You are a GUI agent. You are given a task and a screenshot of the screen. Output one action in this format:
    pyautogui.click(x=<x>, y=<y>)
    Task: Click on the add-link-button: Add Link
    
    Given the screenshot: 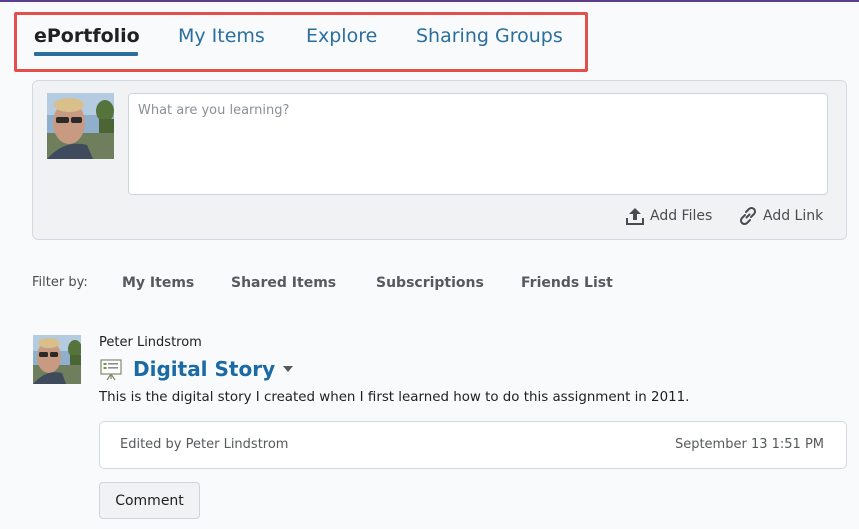 What is the action you would take?
    pyautogui.click(x=780, y=216)
    